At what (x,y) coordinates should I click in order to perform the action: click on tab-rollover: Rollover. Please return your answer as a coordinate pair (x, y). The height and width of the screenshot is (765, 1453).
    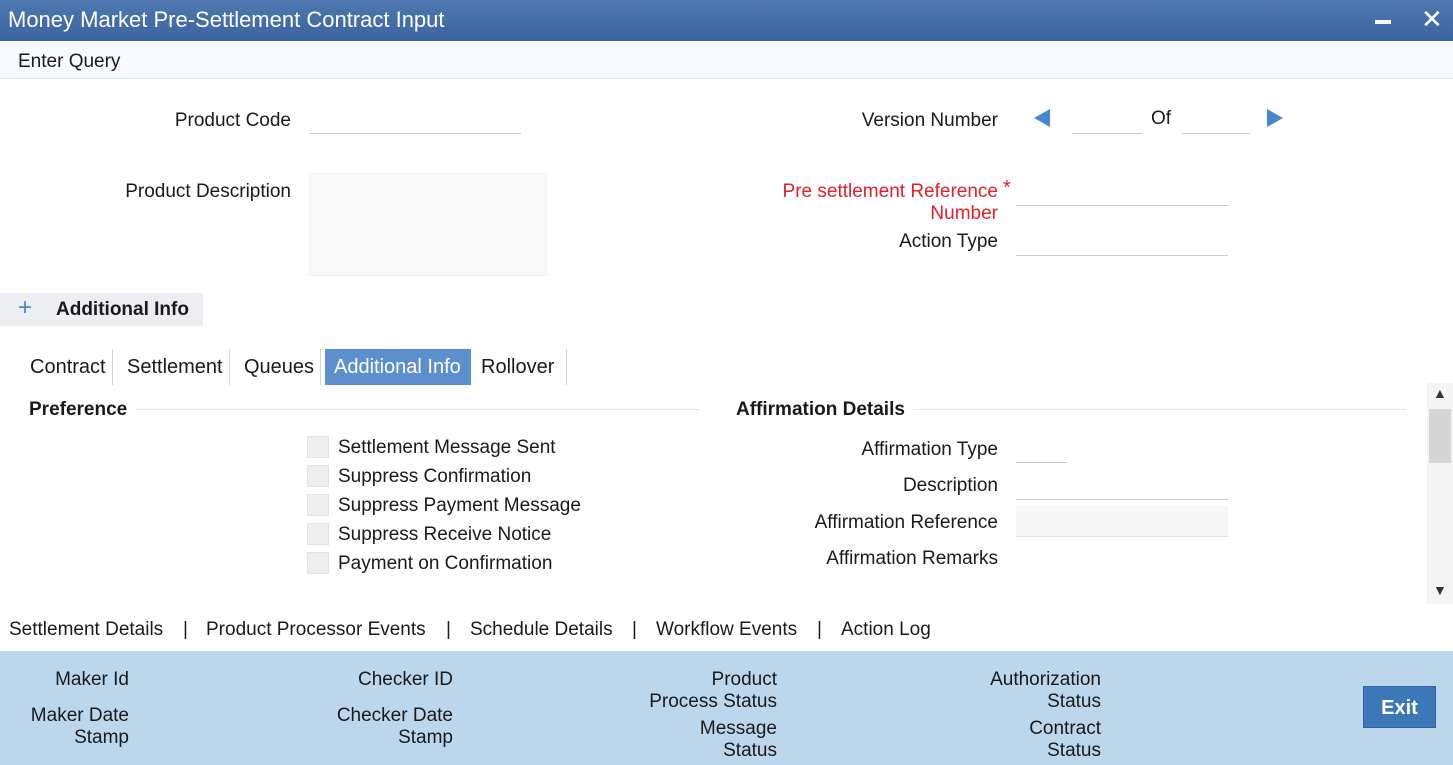
    Looking at the image, I should click on (521, 367).